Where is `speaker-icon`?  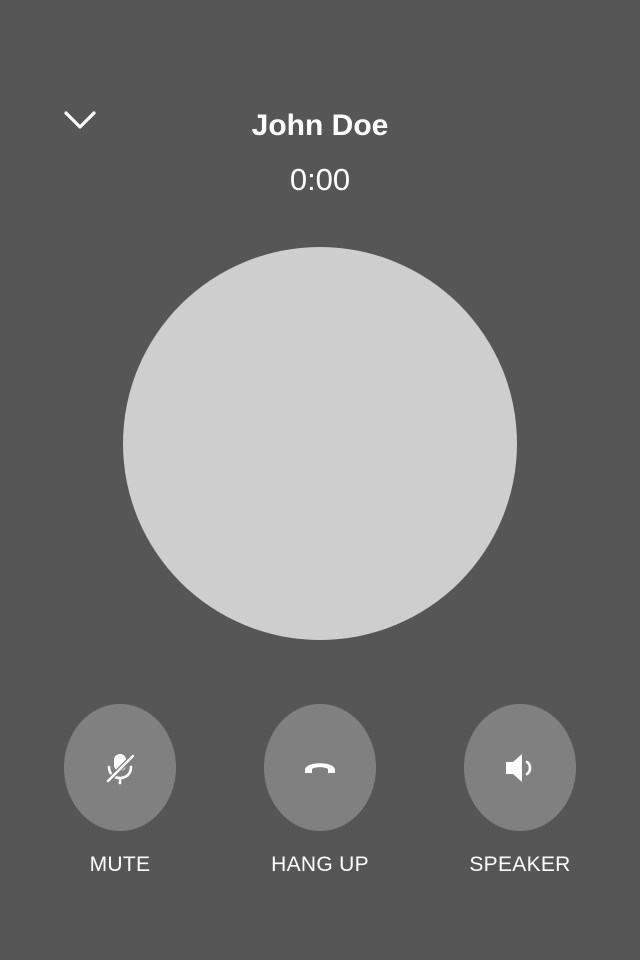 speaker-icon is located at coordinates (519, 767).